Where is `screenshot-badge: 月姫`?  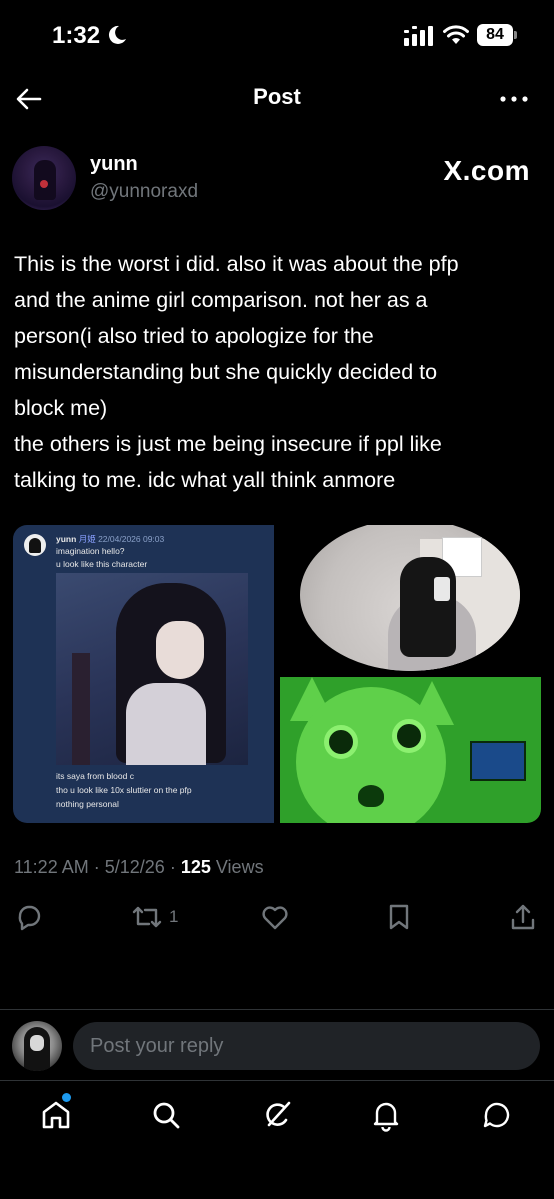 screenshot-badge: 月姫 is located at coordinates (87, 539).